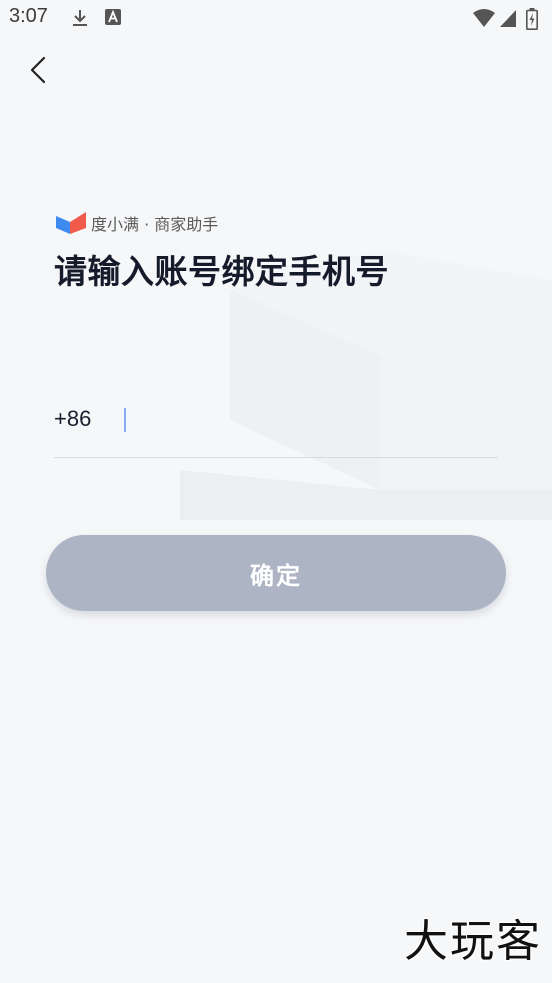  What do you see at coordinates (71, 223) in the screenshot?
I see `brand-logo-icon` at bounding box center [71, 223].